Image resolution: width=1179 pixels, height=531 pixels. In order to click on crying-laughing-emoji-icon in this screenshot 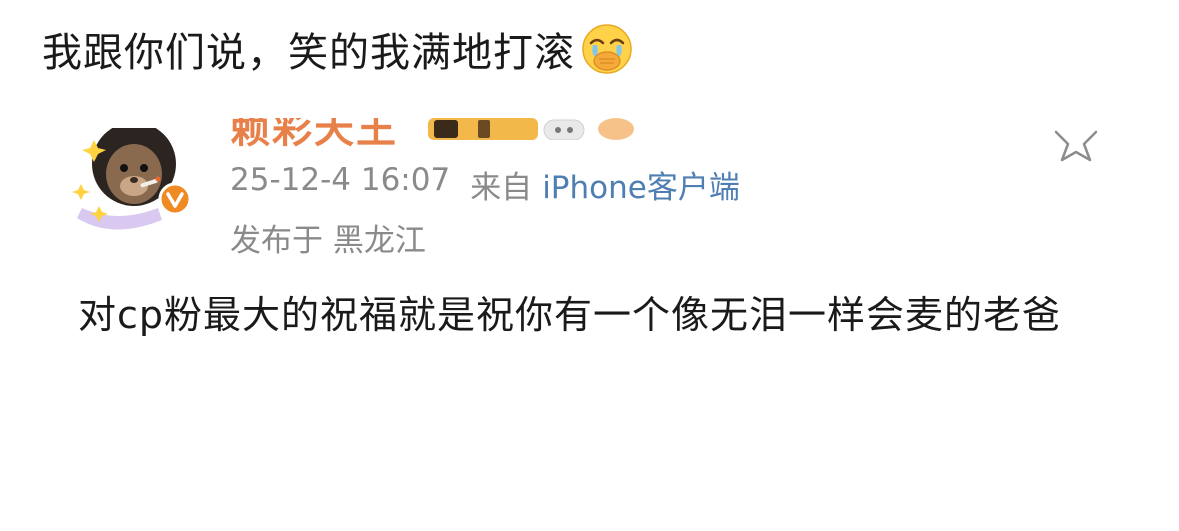, I will do `click(607, 49)`.